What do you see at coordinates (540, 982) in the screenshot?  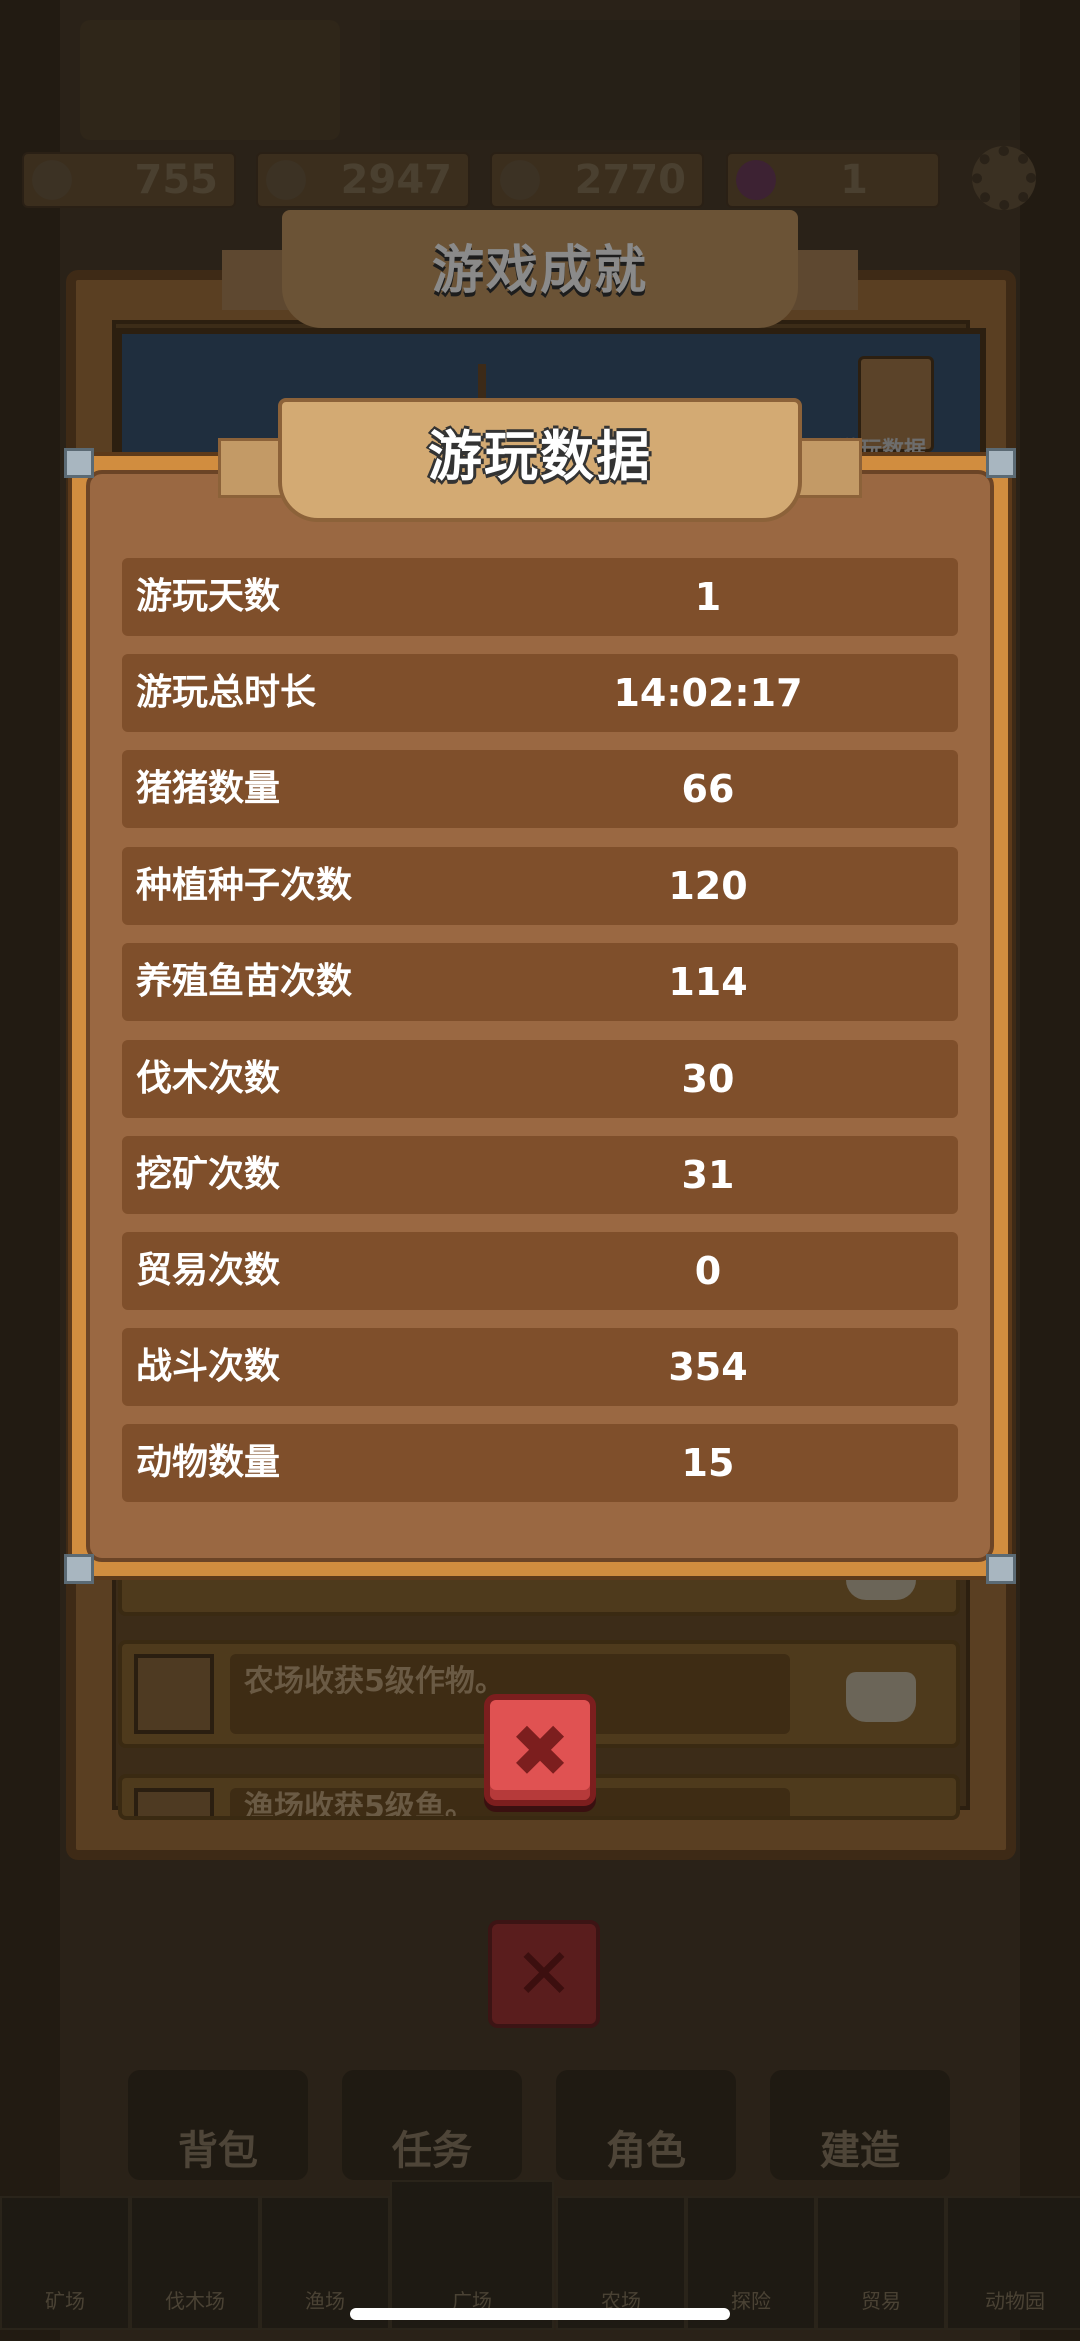 I see `stat-row-fish-raised: 养殖鱼苗次数 114` at bounding box center [540, 982].